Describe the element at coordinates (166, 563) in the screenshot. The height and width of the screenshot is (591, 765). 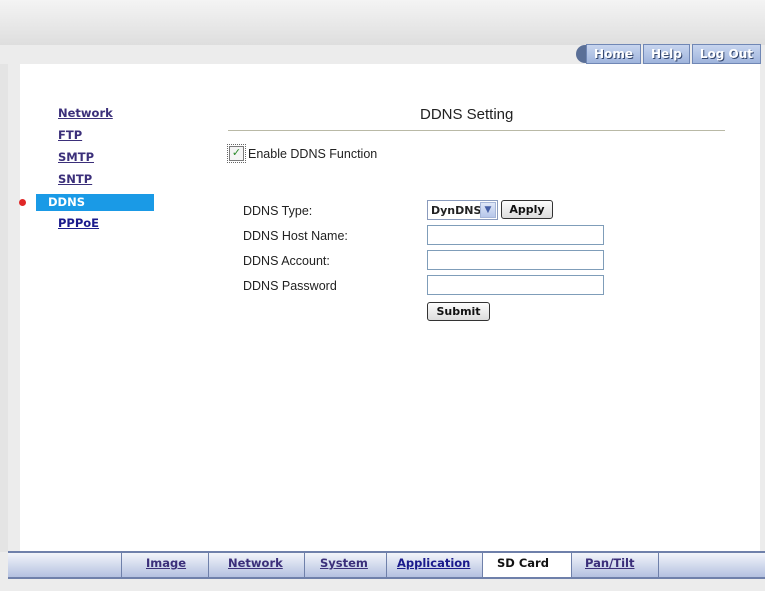
I see `tab-image: Image` at that location.